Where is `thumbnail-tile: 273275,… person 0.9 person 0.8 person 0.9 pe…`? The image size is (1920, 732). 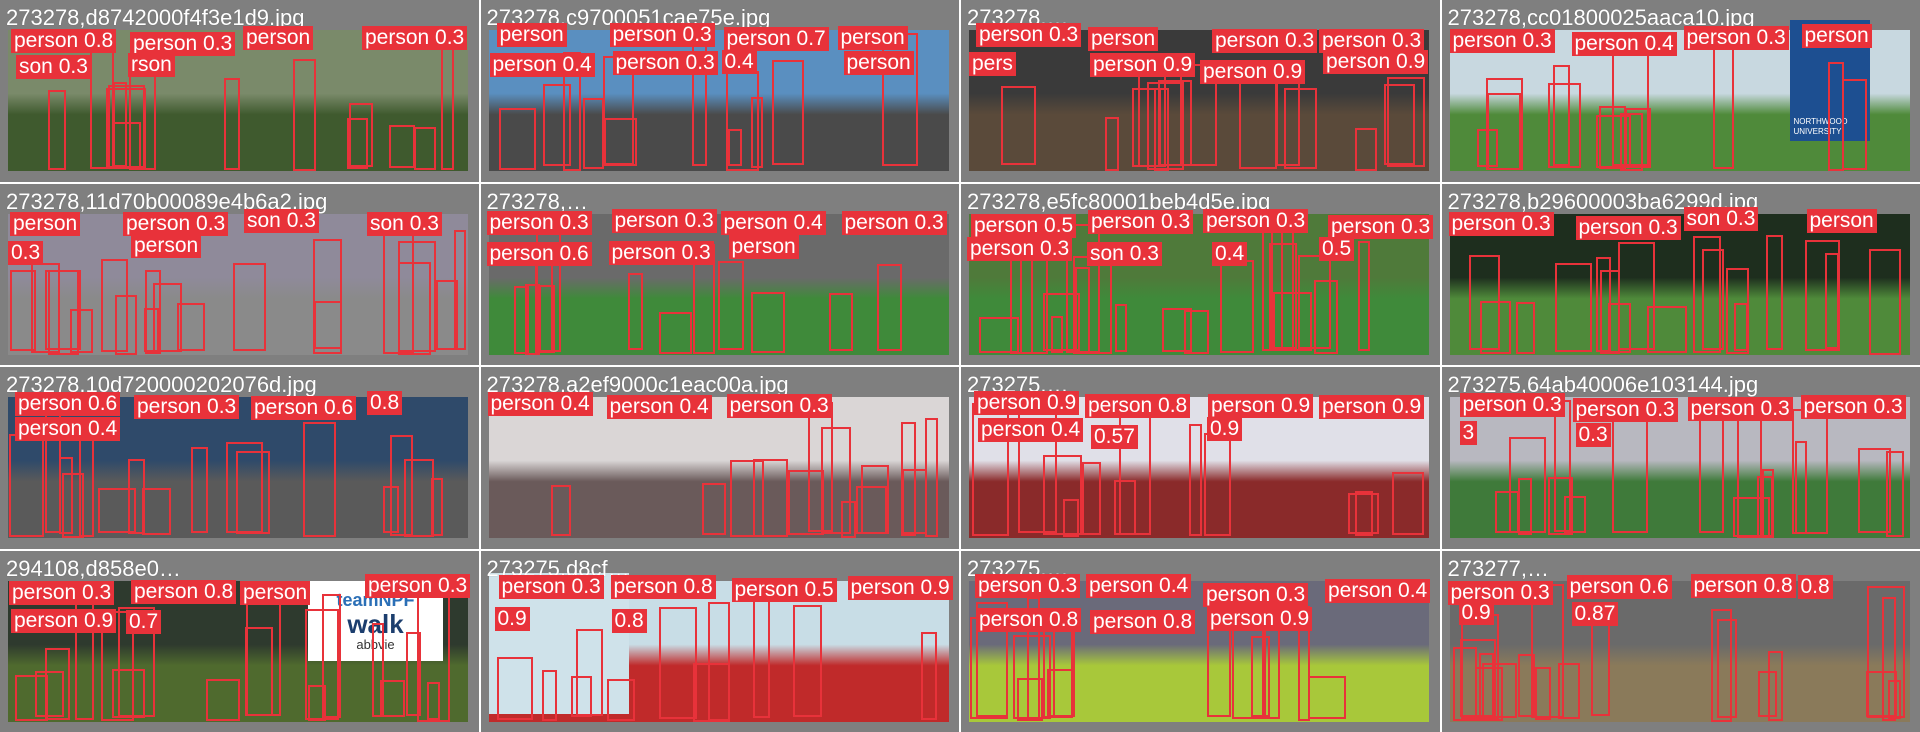
thumbnail-tile: 273275,… person 0.9 person 0.8 person 0.9 pe… is located at coordinates (1200, 458).